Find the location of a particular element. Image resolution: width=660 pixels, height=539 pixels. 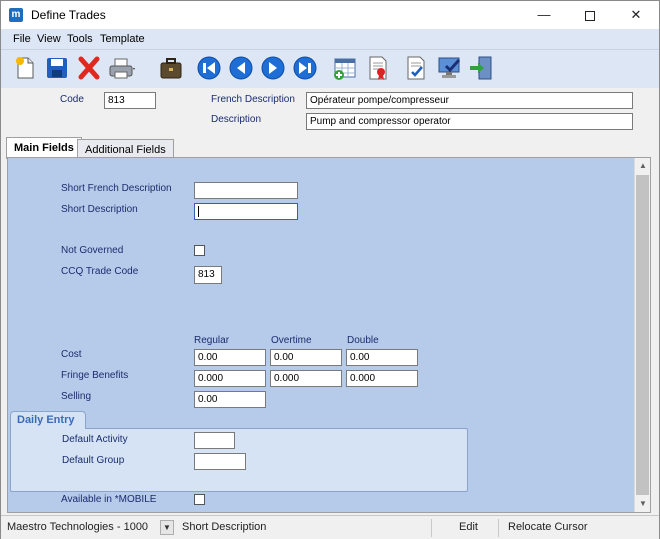

cost-label: Cost is located at coordinates (71, 354).